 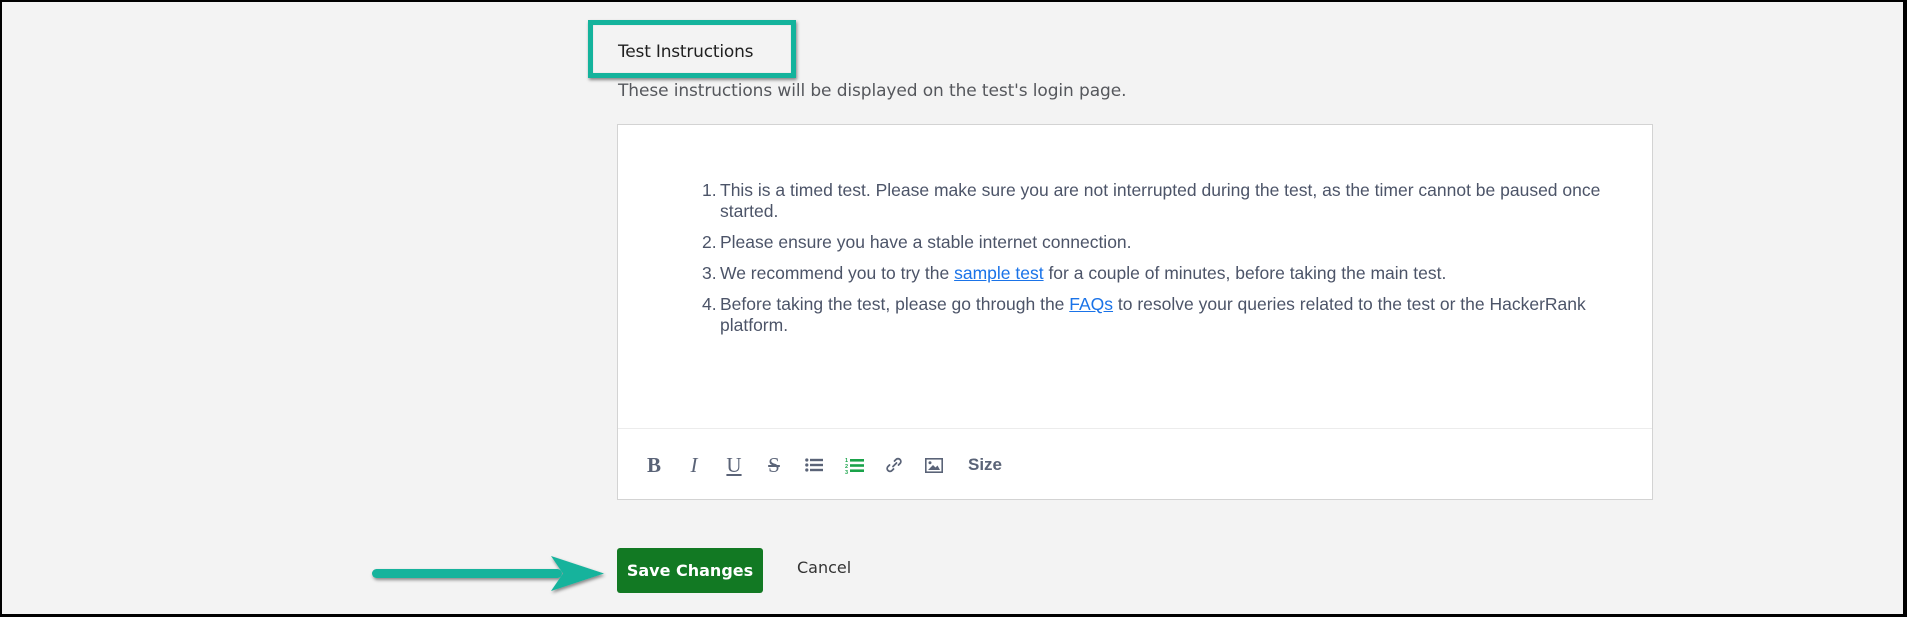 I want to click on bold-icon: B, so click(x=653, y=464).